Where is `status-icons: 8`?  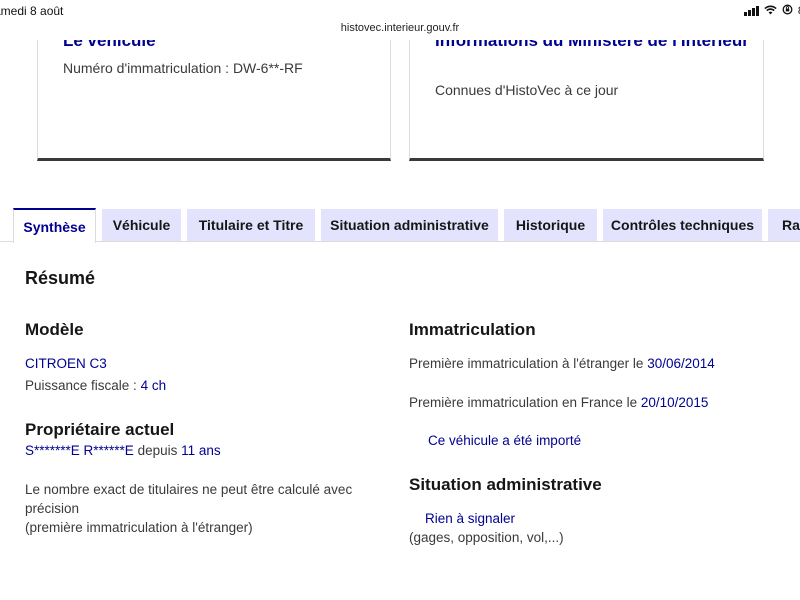 status-icons: 8 is located at coordinates (771, 11).